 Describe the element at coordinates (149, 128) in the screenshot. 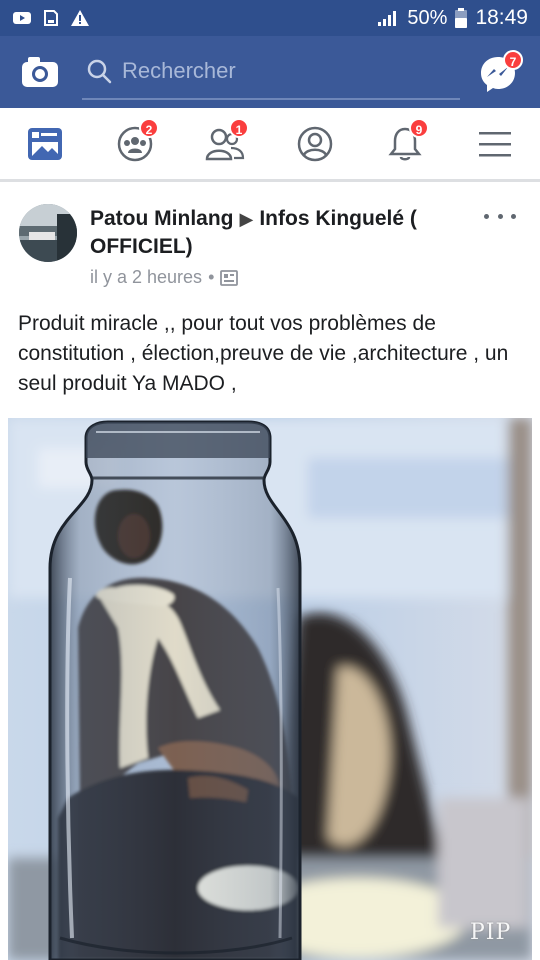

I see `groups-badge: 2` at that location.